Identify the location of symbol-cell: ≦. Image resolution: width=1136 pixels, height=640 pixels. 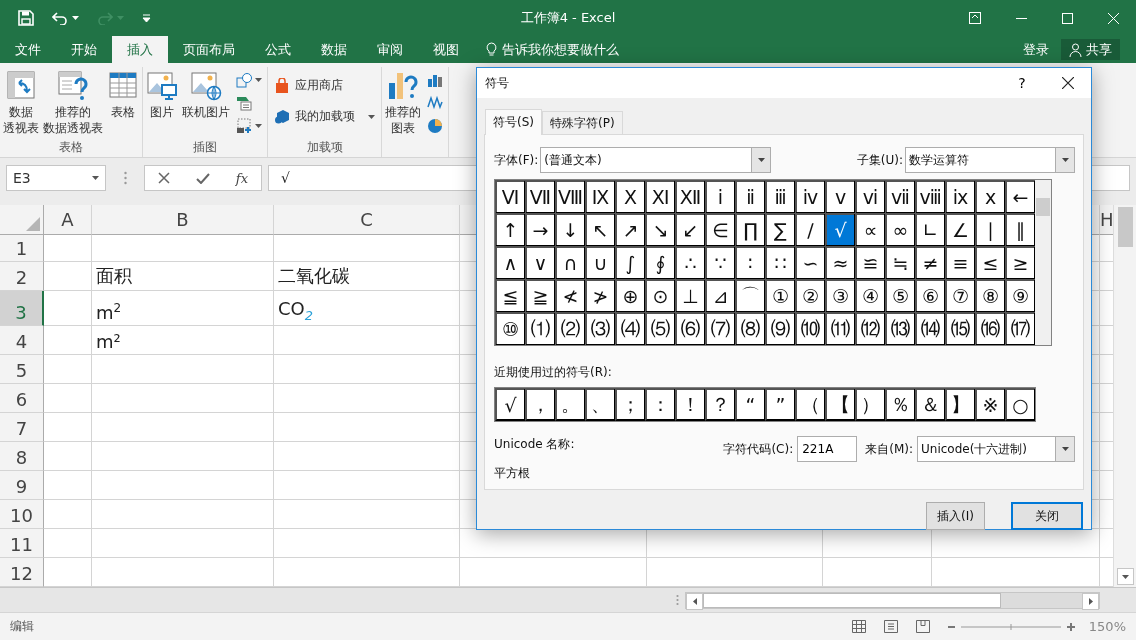
(510, 295).